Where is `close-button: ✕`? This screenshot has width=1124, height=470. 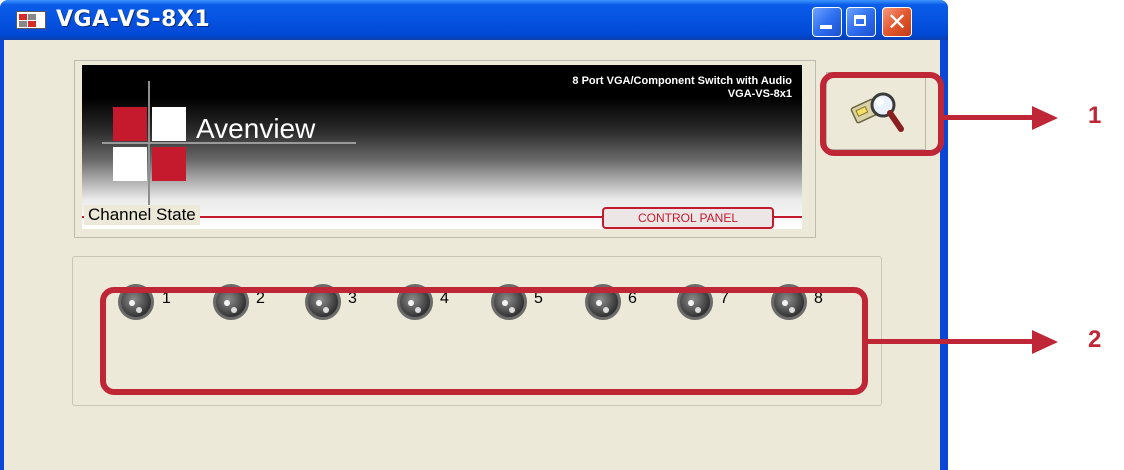 close-button: ✕ is located at coordinates (897, 22).